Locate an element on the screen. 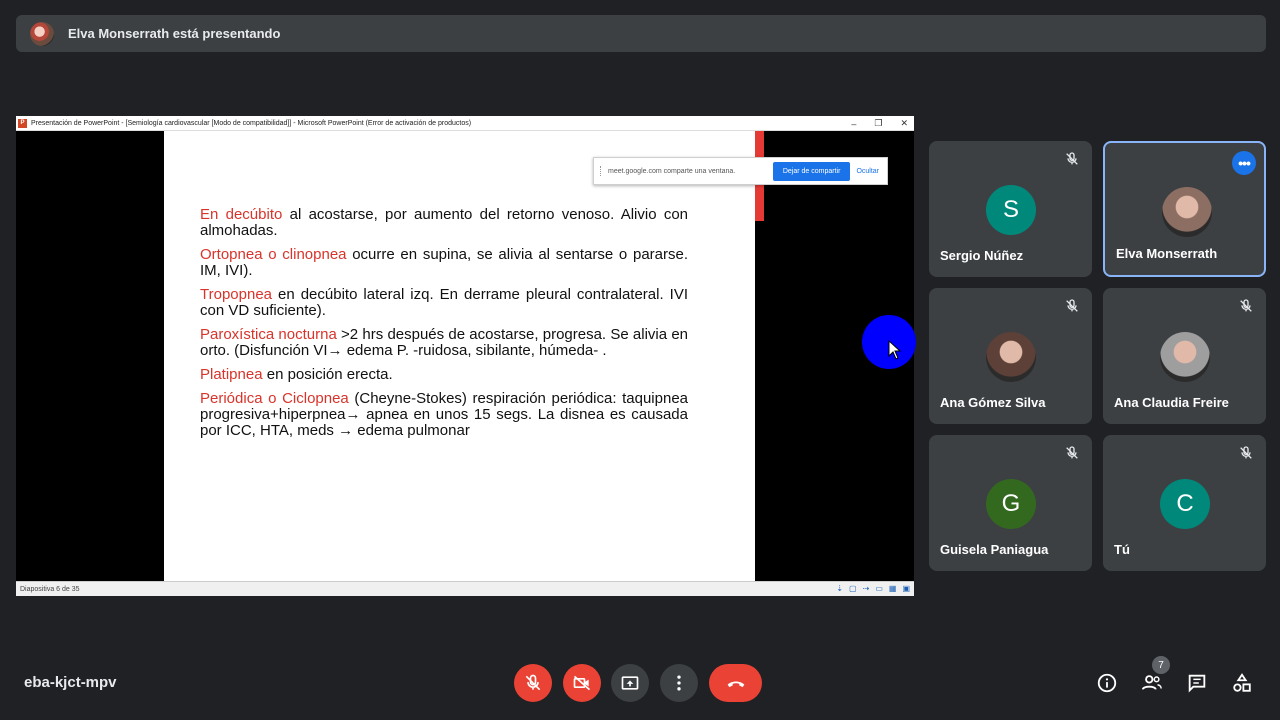 The width and height of the screenshot is (1280, 720). participant-avatar: S is located at coordinates (1011, 210).